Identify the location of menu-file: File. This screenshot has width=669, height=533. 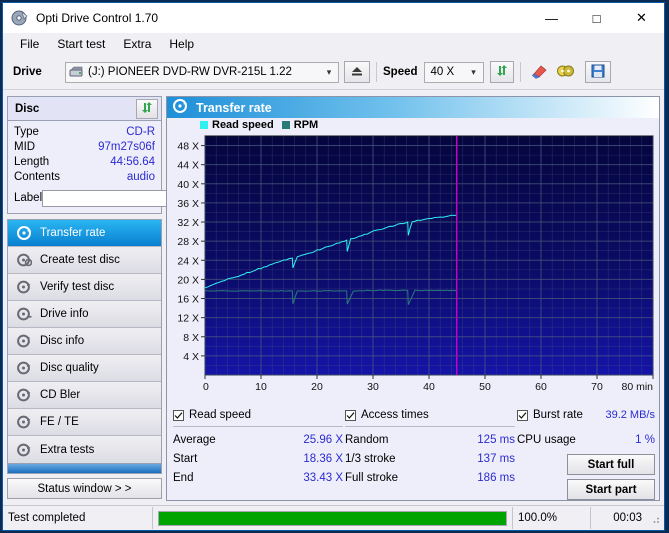
(29, 44).